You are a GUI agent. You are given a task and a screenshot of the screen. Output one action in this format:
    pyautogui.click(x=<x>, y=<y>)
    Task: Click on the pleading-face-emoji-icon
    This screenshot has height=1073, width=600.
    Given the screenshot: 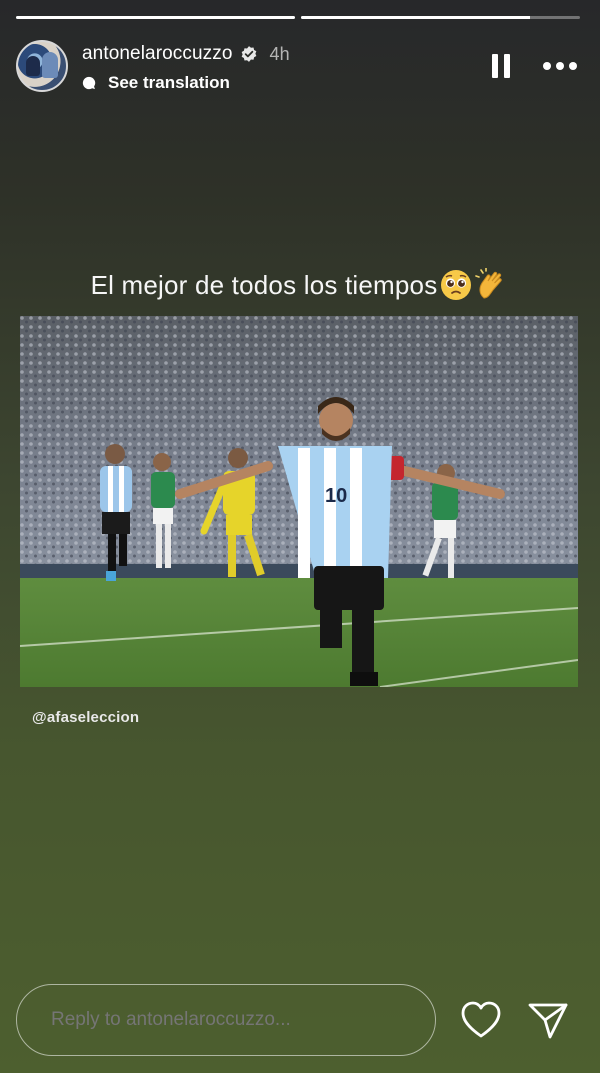 What is the action you would take?
    pyautogui.click(x=456, y=285)
    